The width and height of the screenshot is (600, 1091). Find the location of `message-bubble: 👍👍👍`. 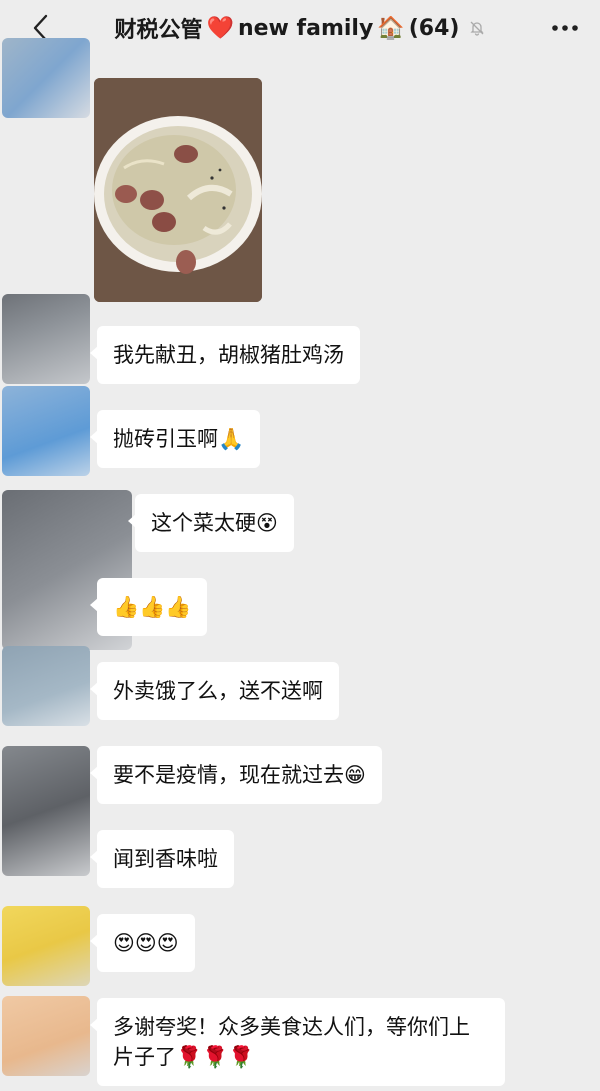

message-bubble: 👍👍👍 is located at coordinates (148, 607).